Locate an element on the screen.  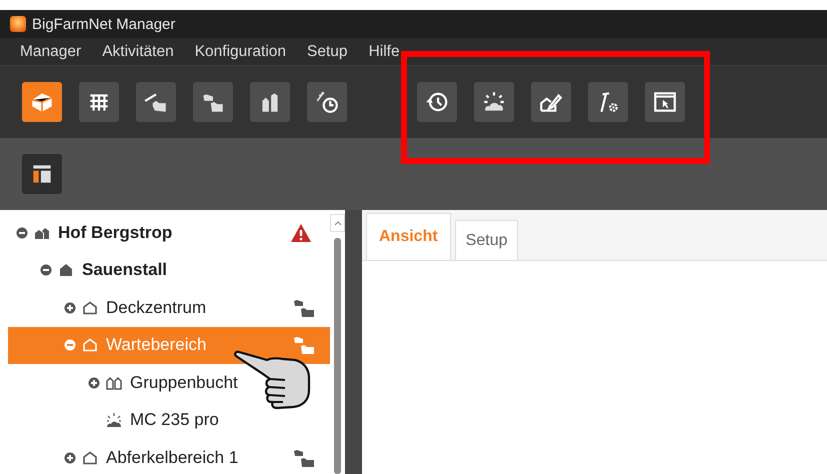
tree-item-label: Deckzentrum is located at coordinates (156, 308).